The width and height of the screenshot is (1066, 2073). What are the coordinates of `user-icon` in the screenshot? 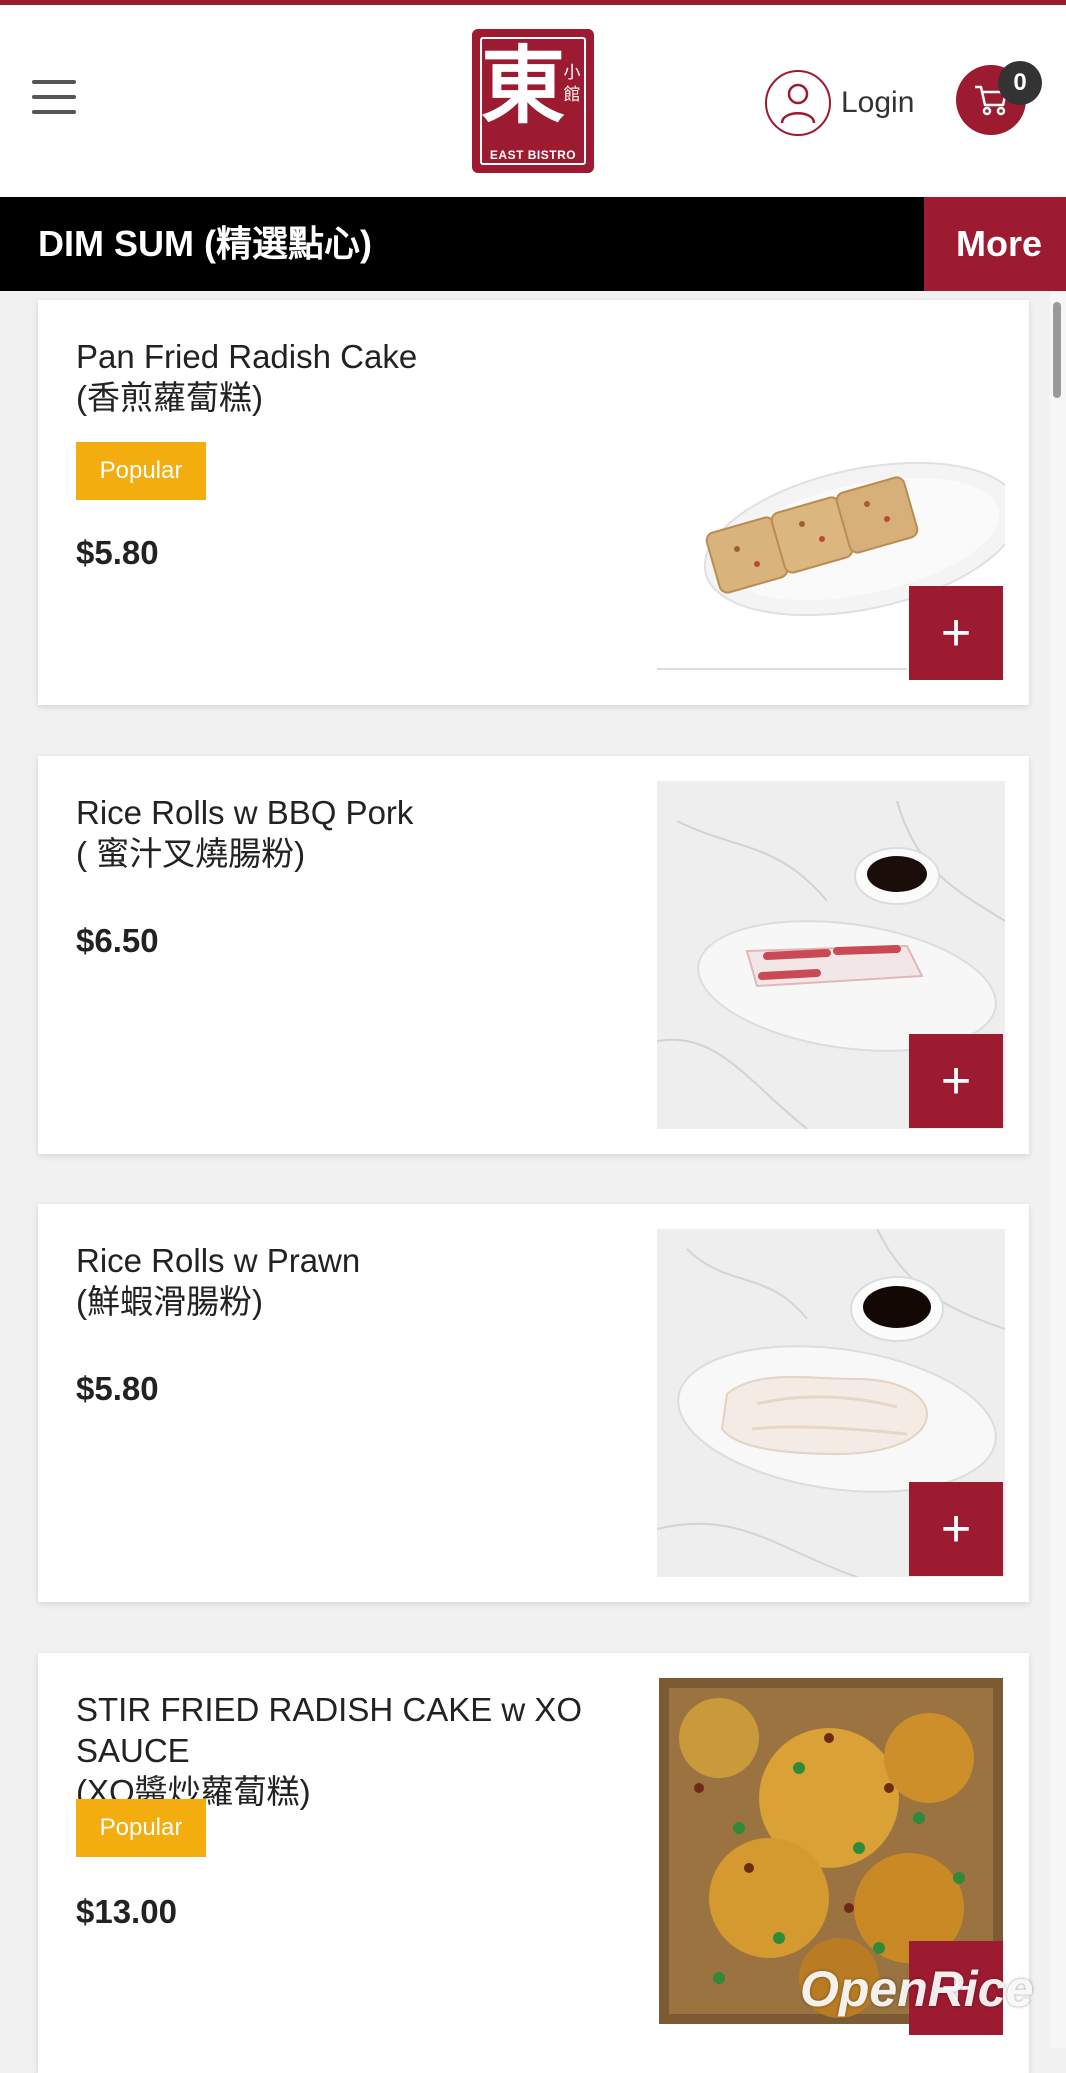 It's located at (798, 103).